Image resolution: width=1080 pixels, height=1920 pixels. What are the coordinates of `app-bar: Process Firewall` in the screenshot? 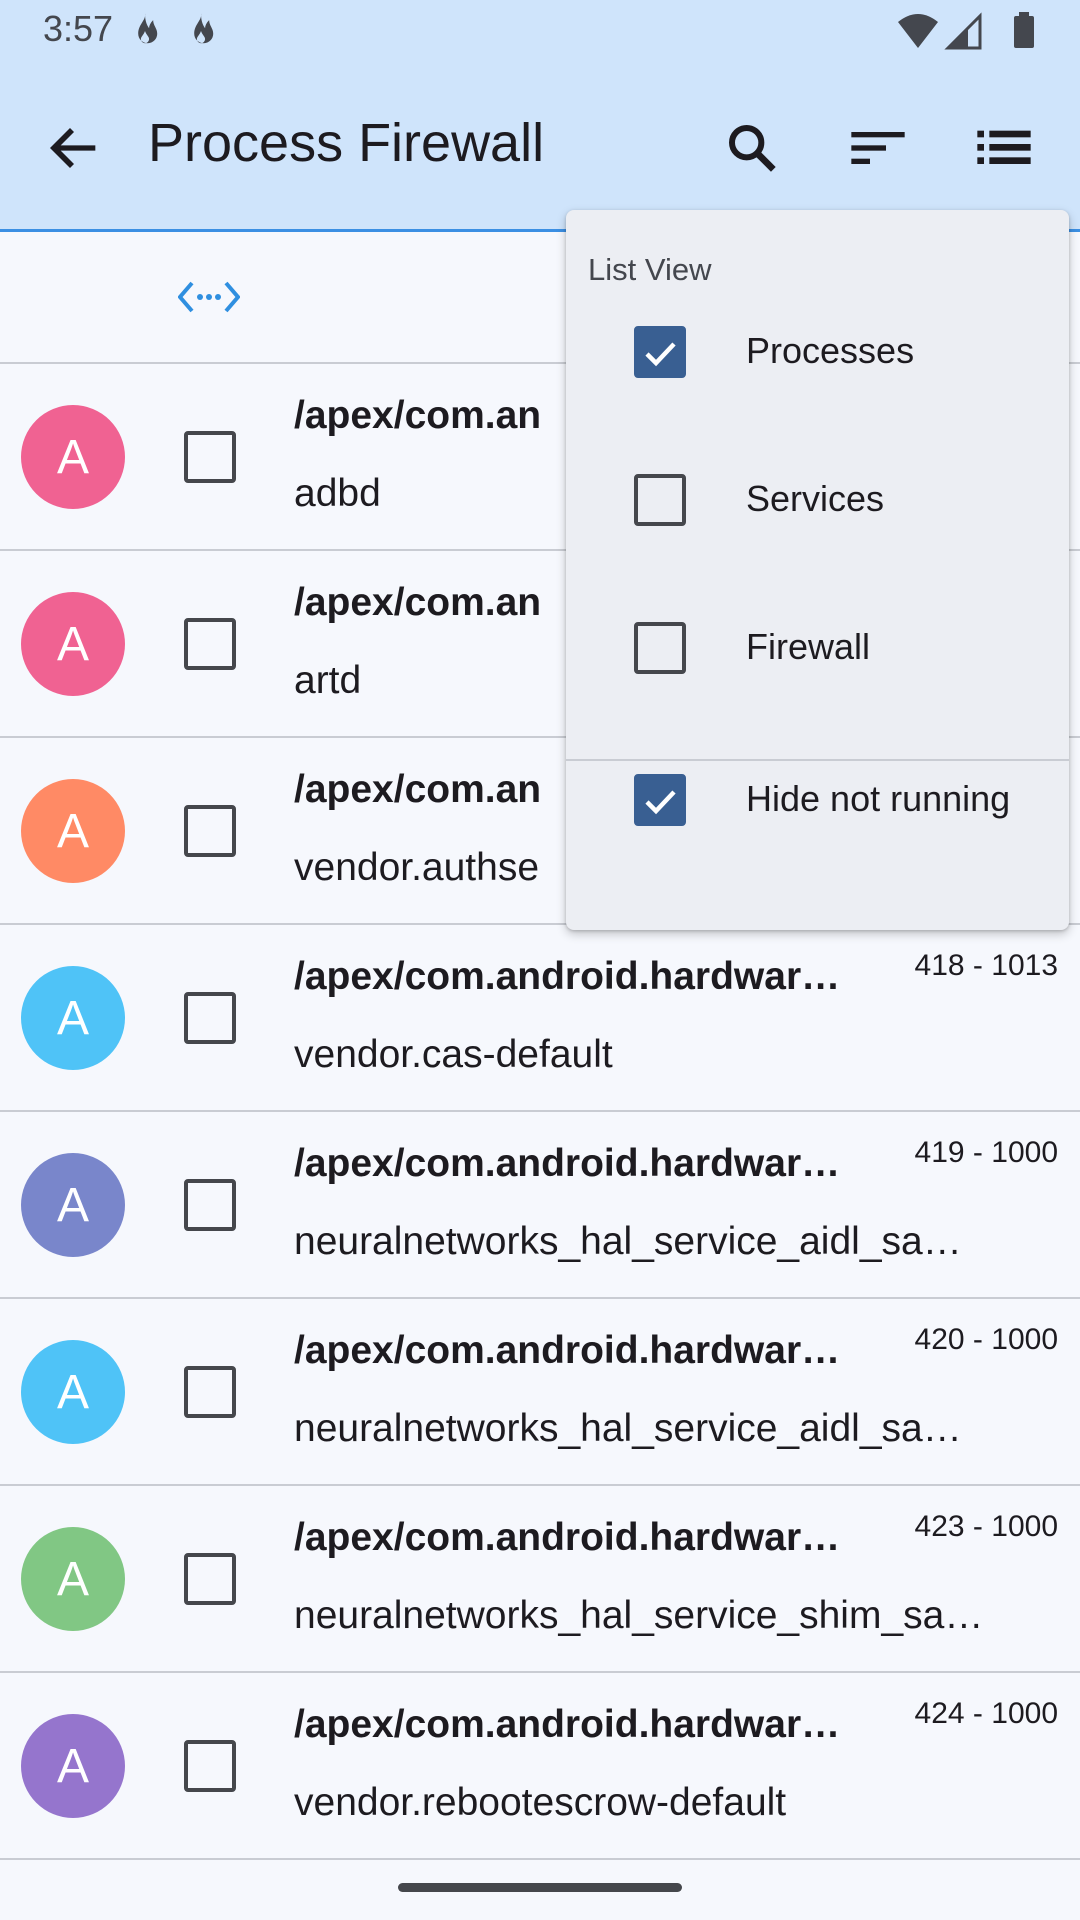 It's located at (540, 147).